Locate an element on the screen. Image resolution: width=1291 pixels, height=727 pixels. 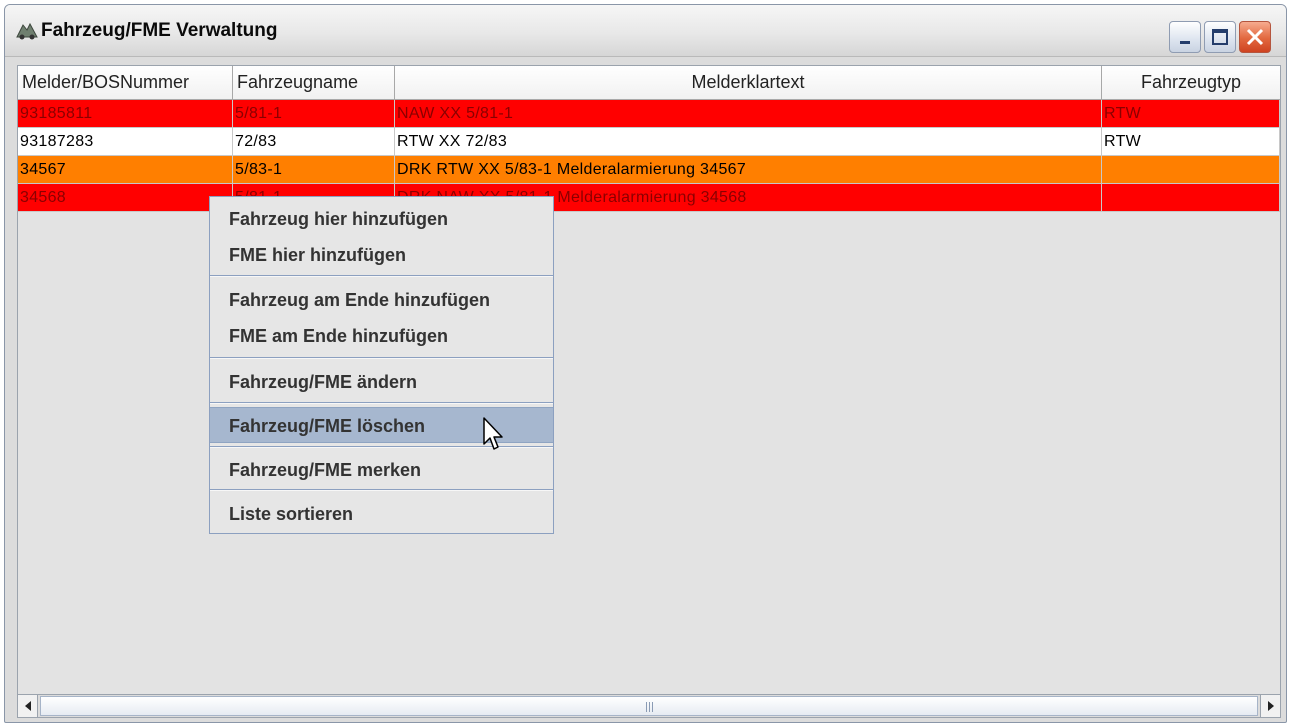
horizontal-scrollbar is located at coordinates (649, 706).